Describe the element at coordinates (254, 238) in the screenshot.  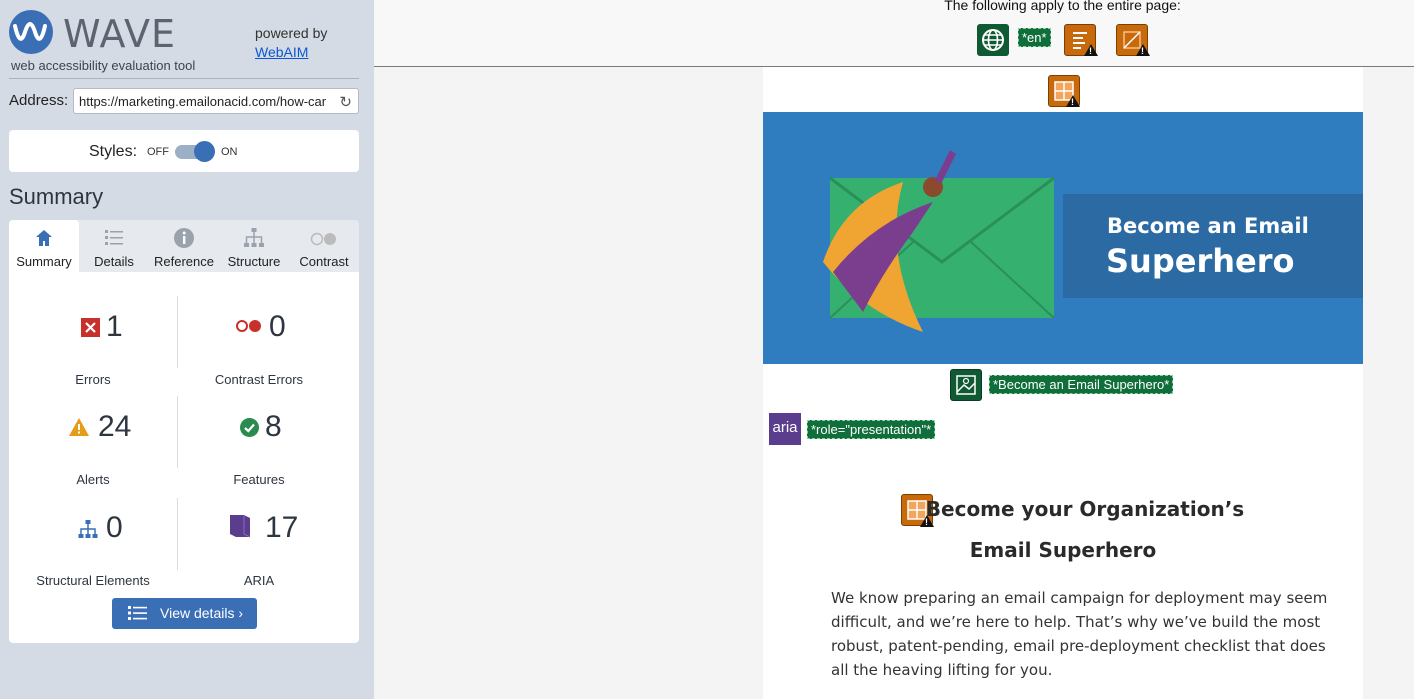
I see `sitemap-icon` at that location.